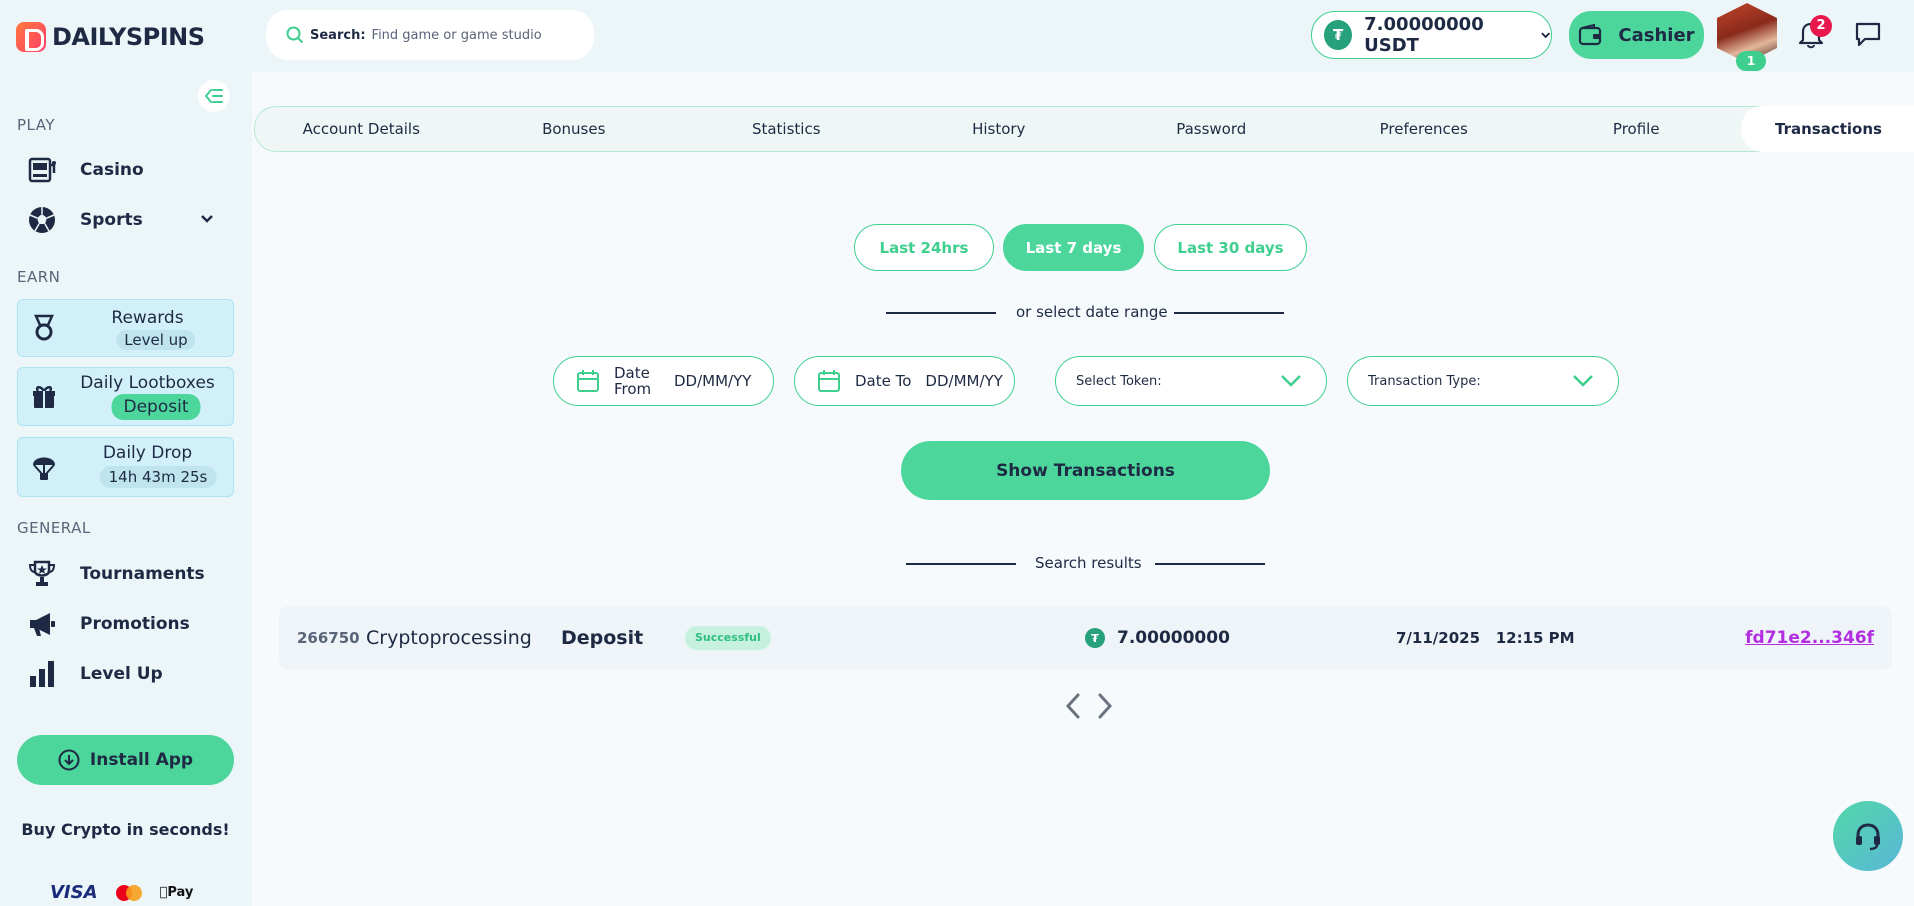 This screenshot has height=906, width=1914. Describe the element at coordinates (574, 129) in the screenshot. I see `tab-bonuses: Bonuses` at that location.